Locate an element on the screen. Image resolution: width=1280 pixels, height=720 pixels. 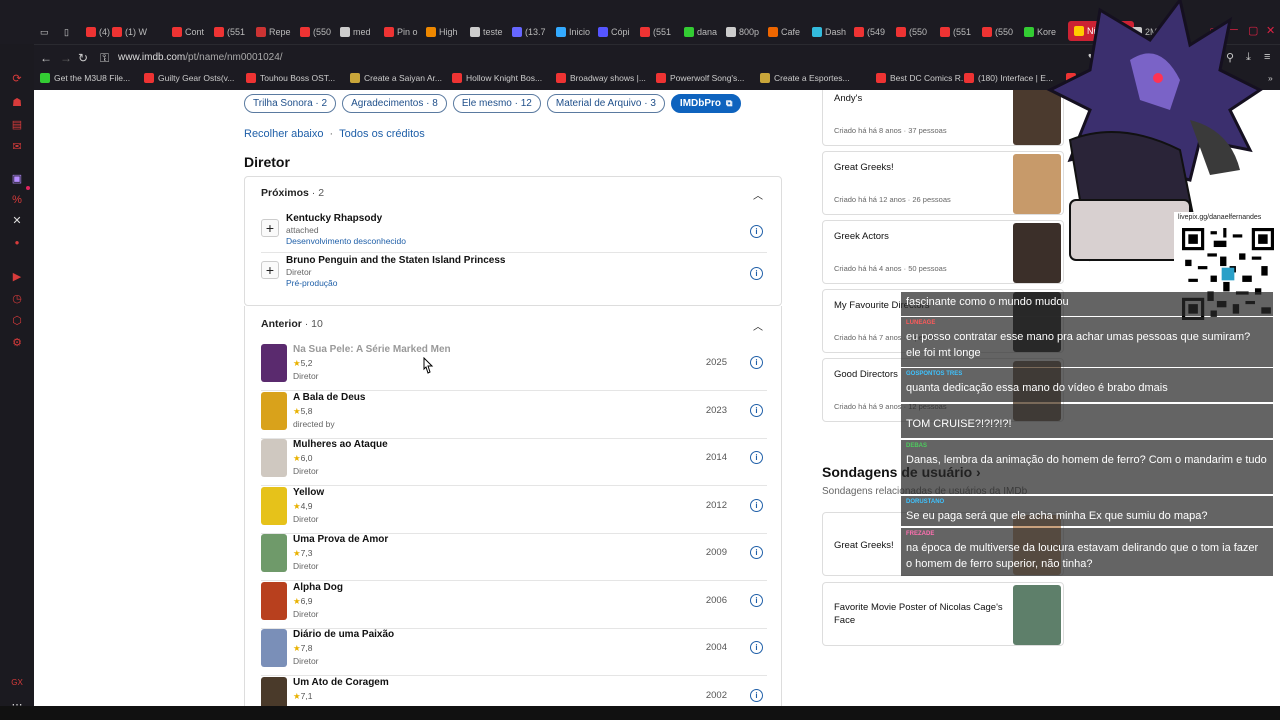
browser-tab: High is located at coordinates (442, 32).